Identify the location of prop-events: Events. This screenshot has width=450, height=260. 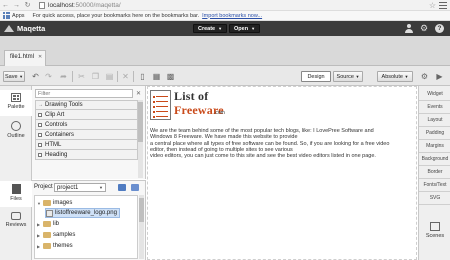
(434, 107).